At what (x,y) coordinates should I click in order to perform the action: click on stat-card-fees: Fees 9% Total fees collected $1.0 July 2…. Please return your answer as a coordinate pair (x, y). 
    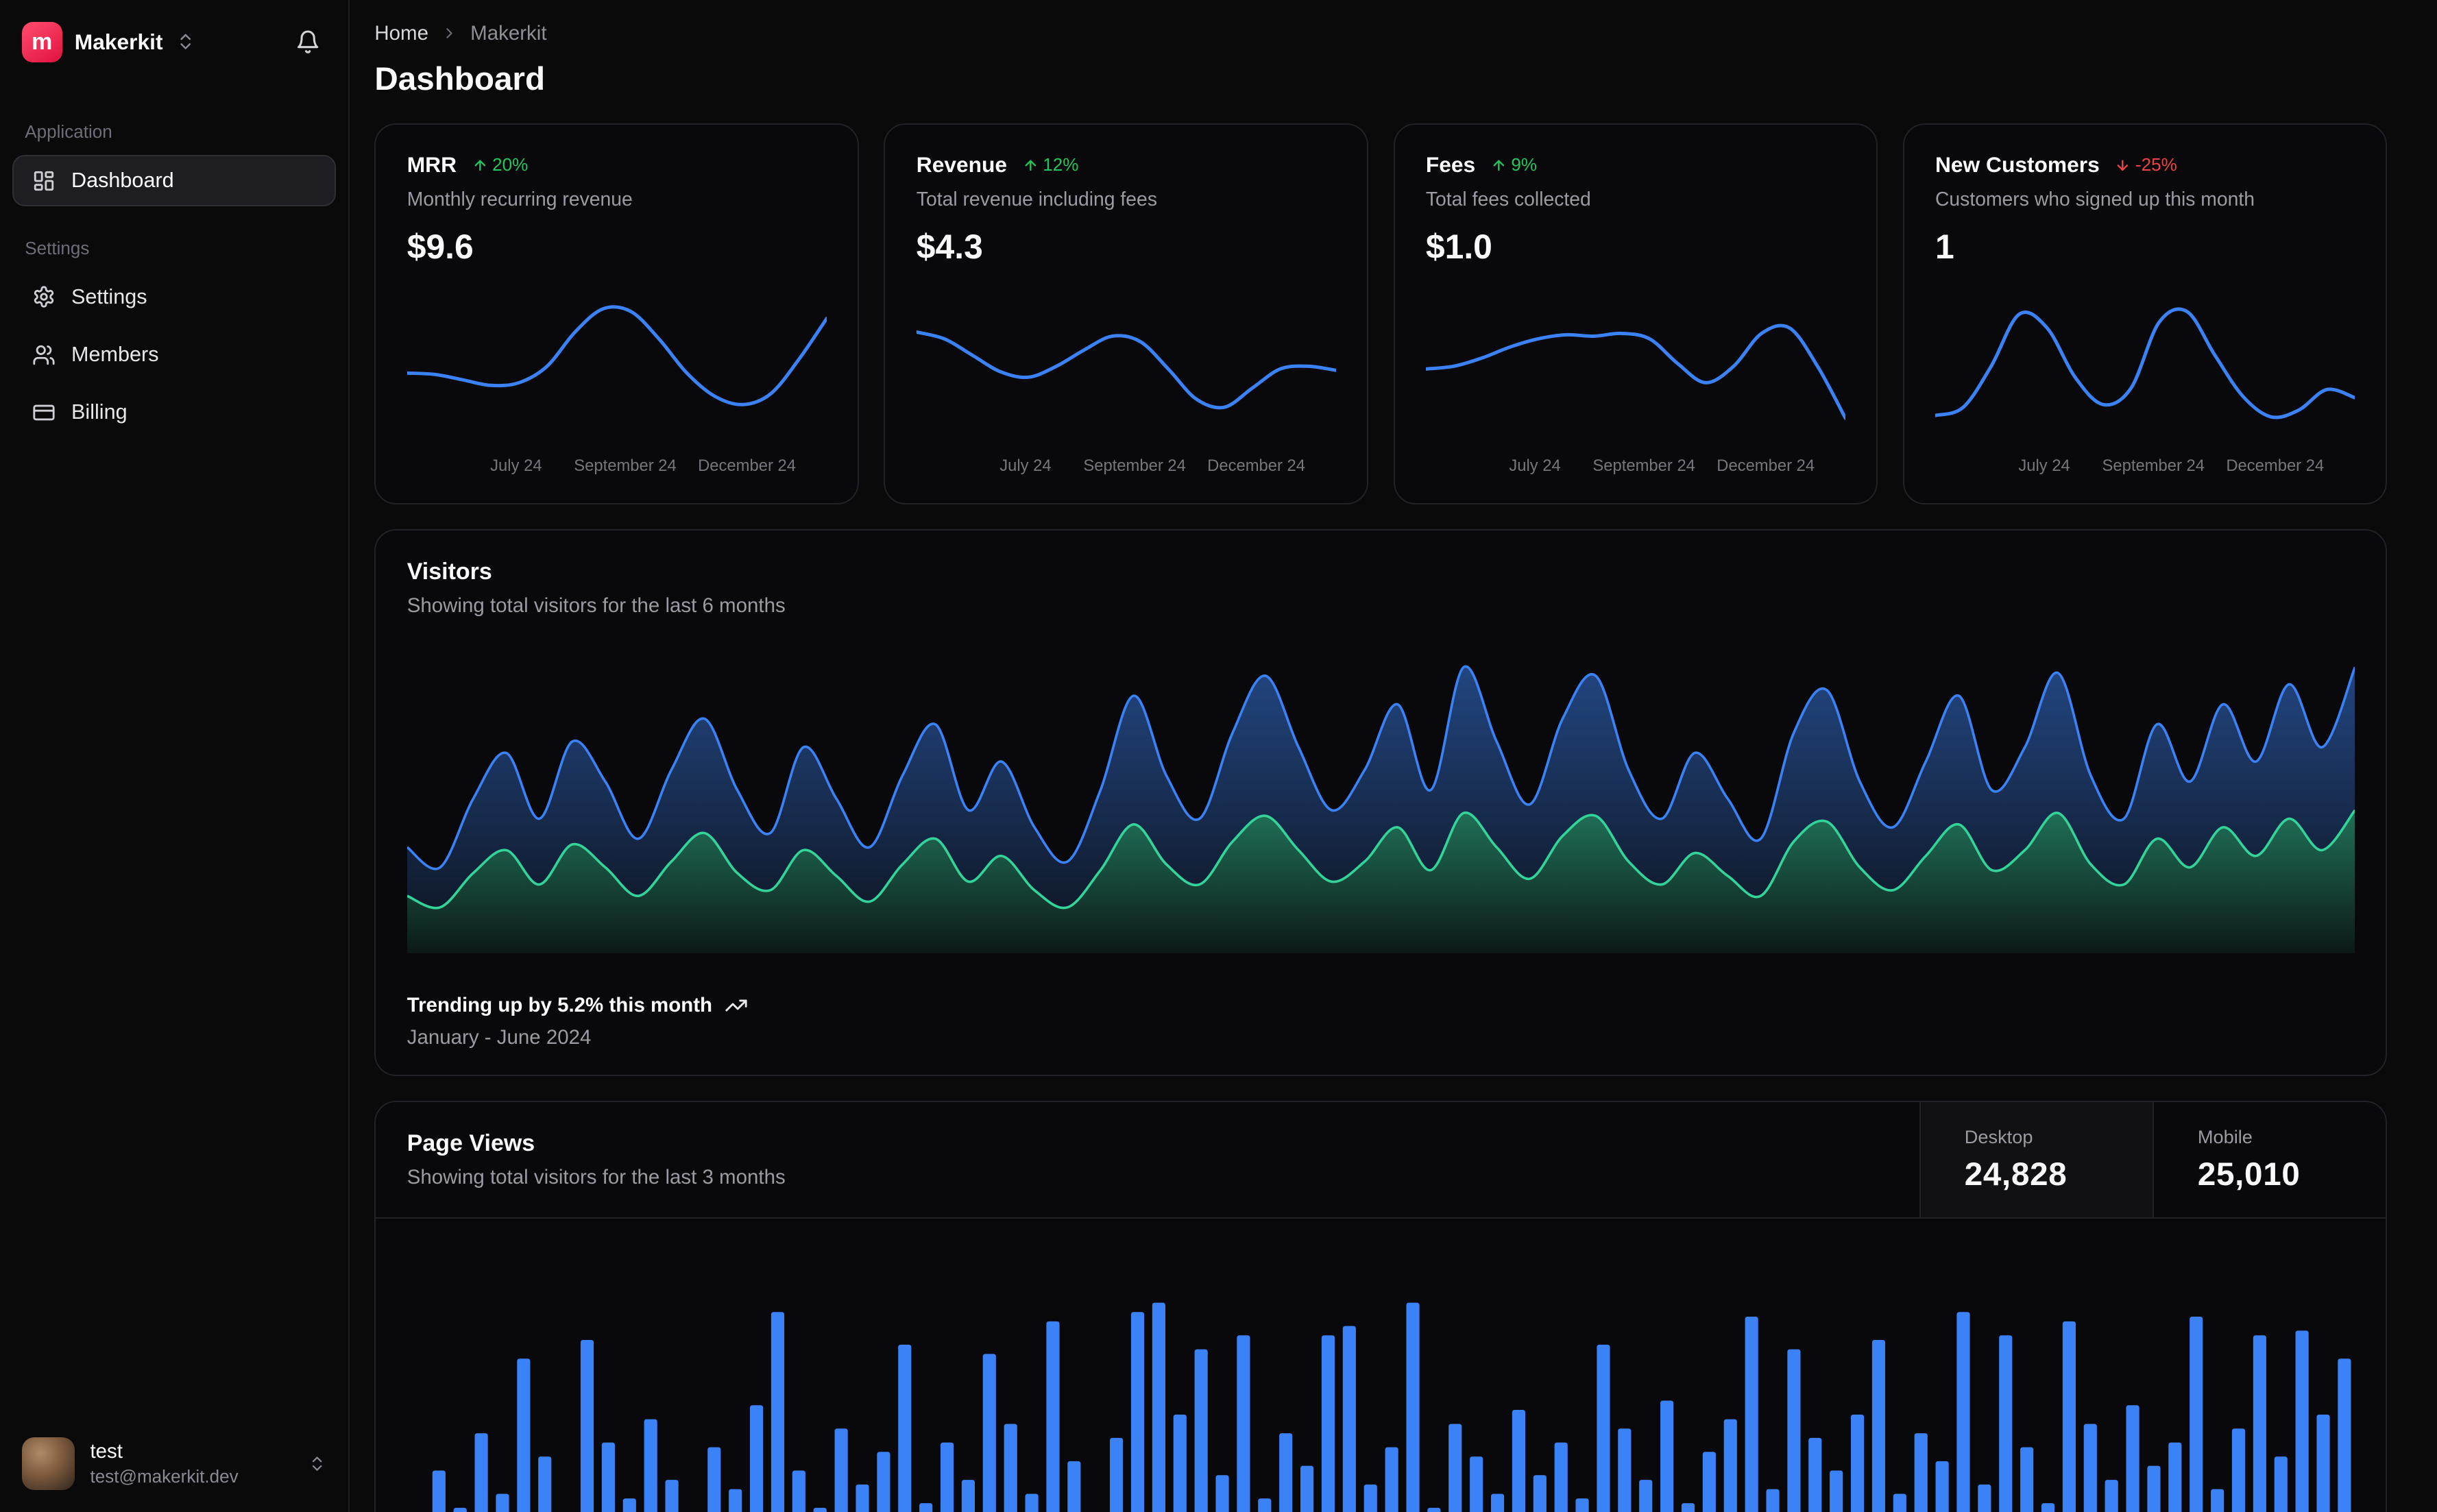
    Looking at the image, I should click on (1635, 313).